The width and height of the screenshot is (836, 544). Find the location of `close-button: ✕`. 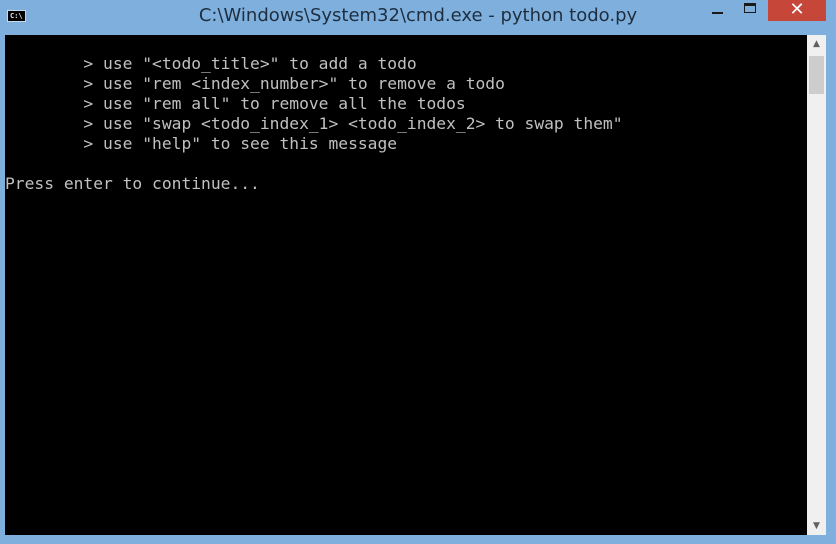

close-button: ✕ is located at coordinates (797, 10).